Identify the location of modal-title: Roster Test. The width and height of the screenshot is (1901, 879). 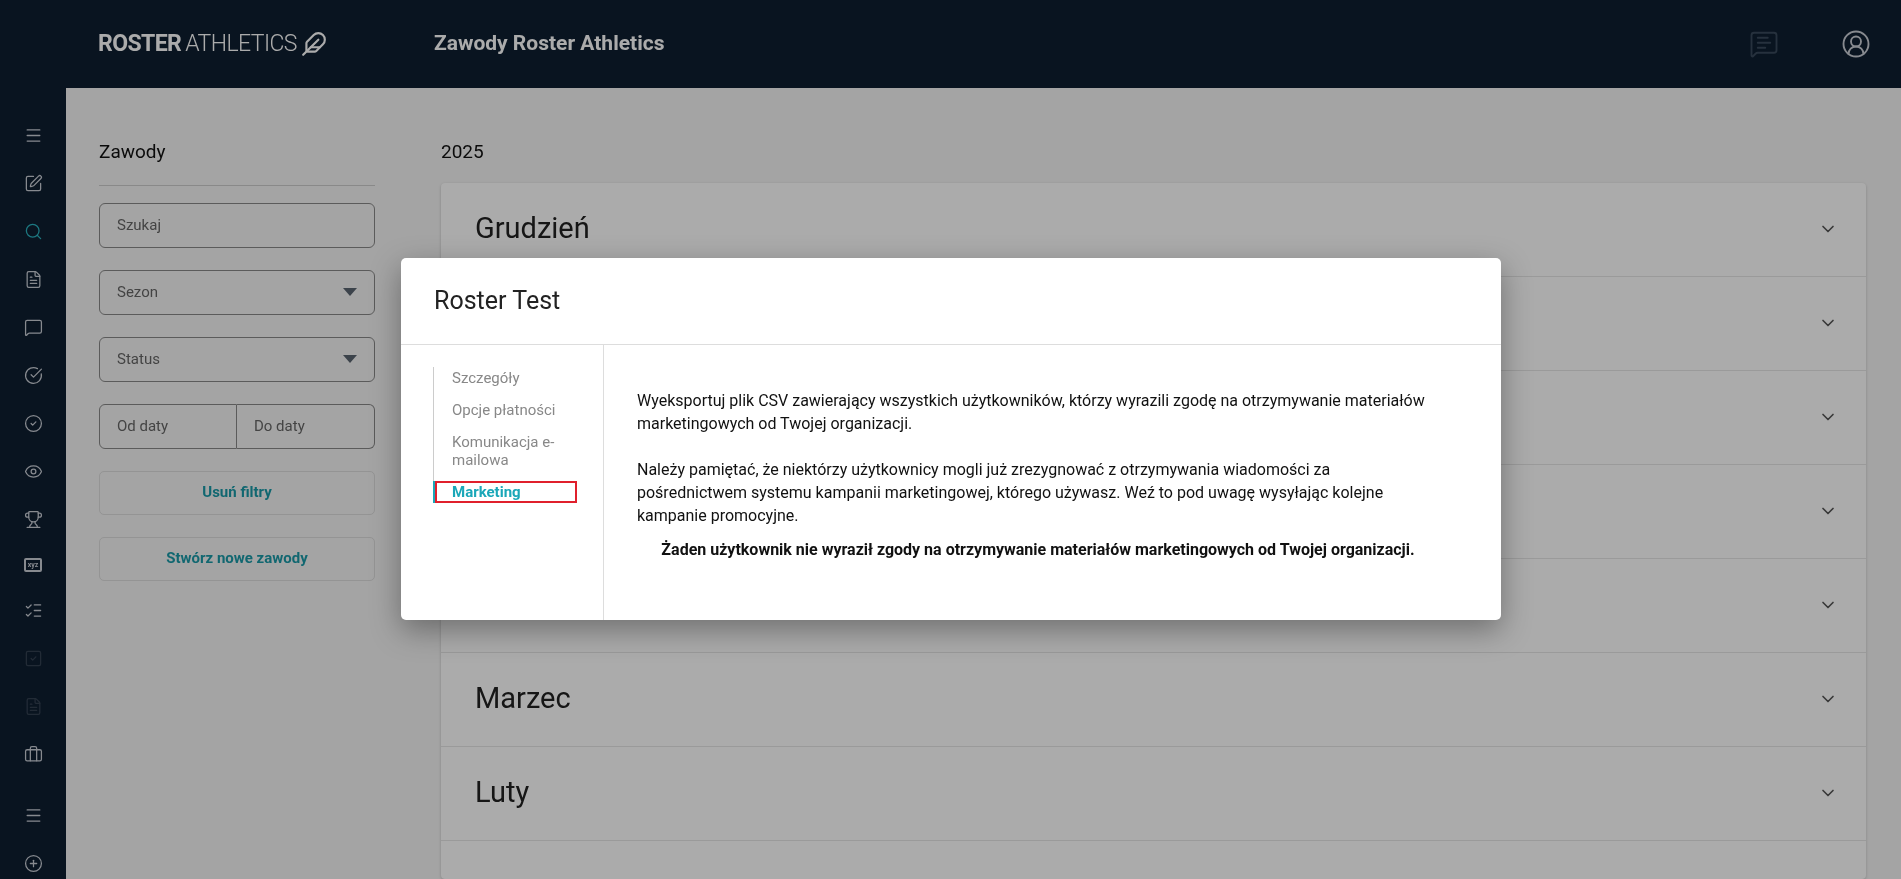
(497, 301).